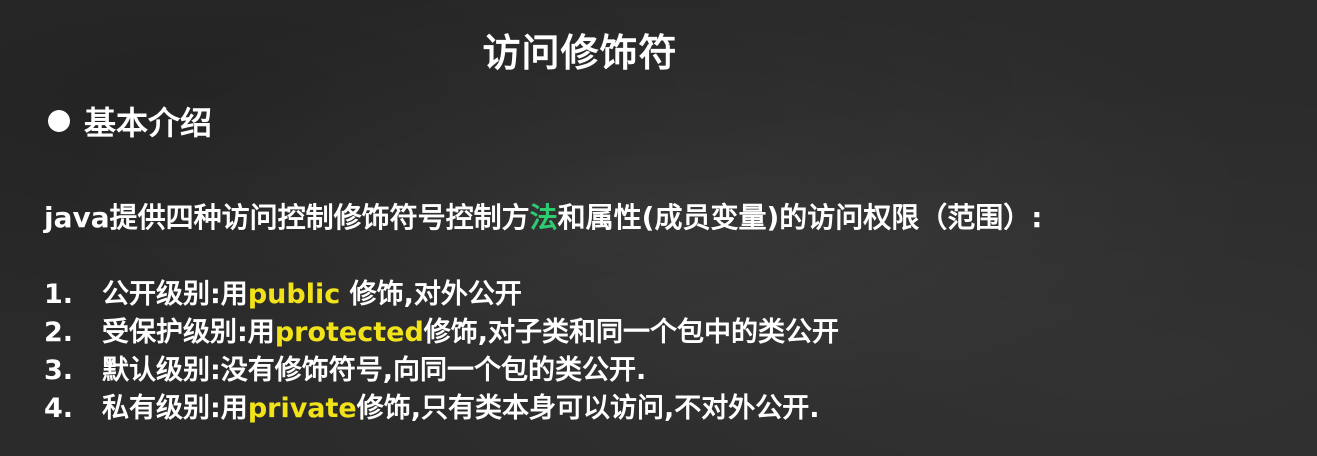  I want to click on list-item: 1. 公开级别:用public 修饰,对外公开, so click(441, 295).